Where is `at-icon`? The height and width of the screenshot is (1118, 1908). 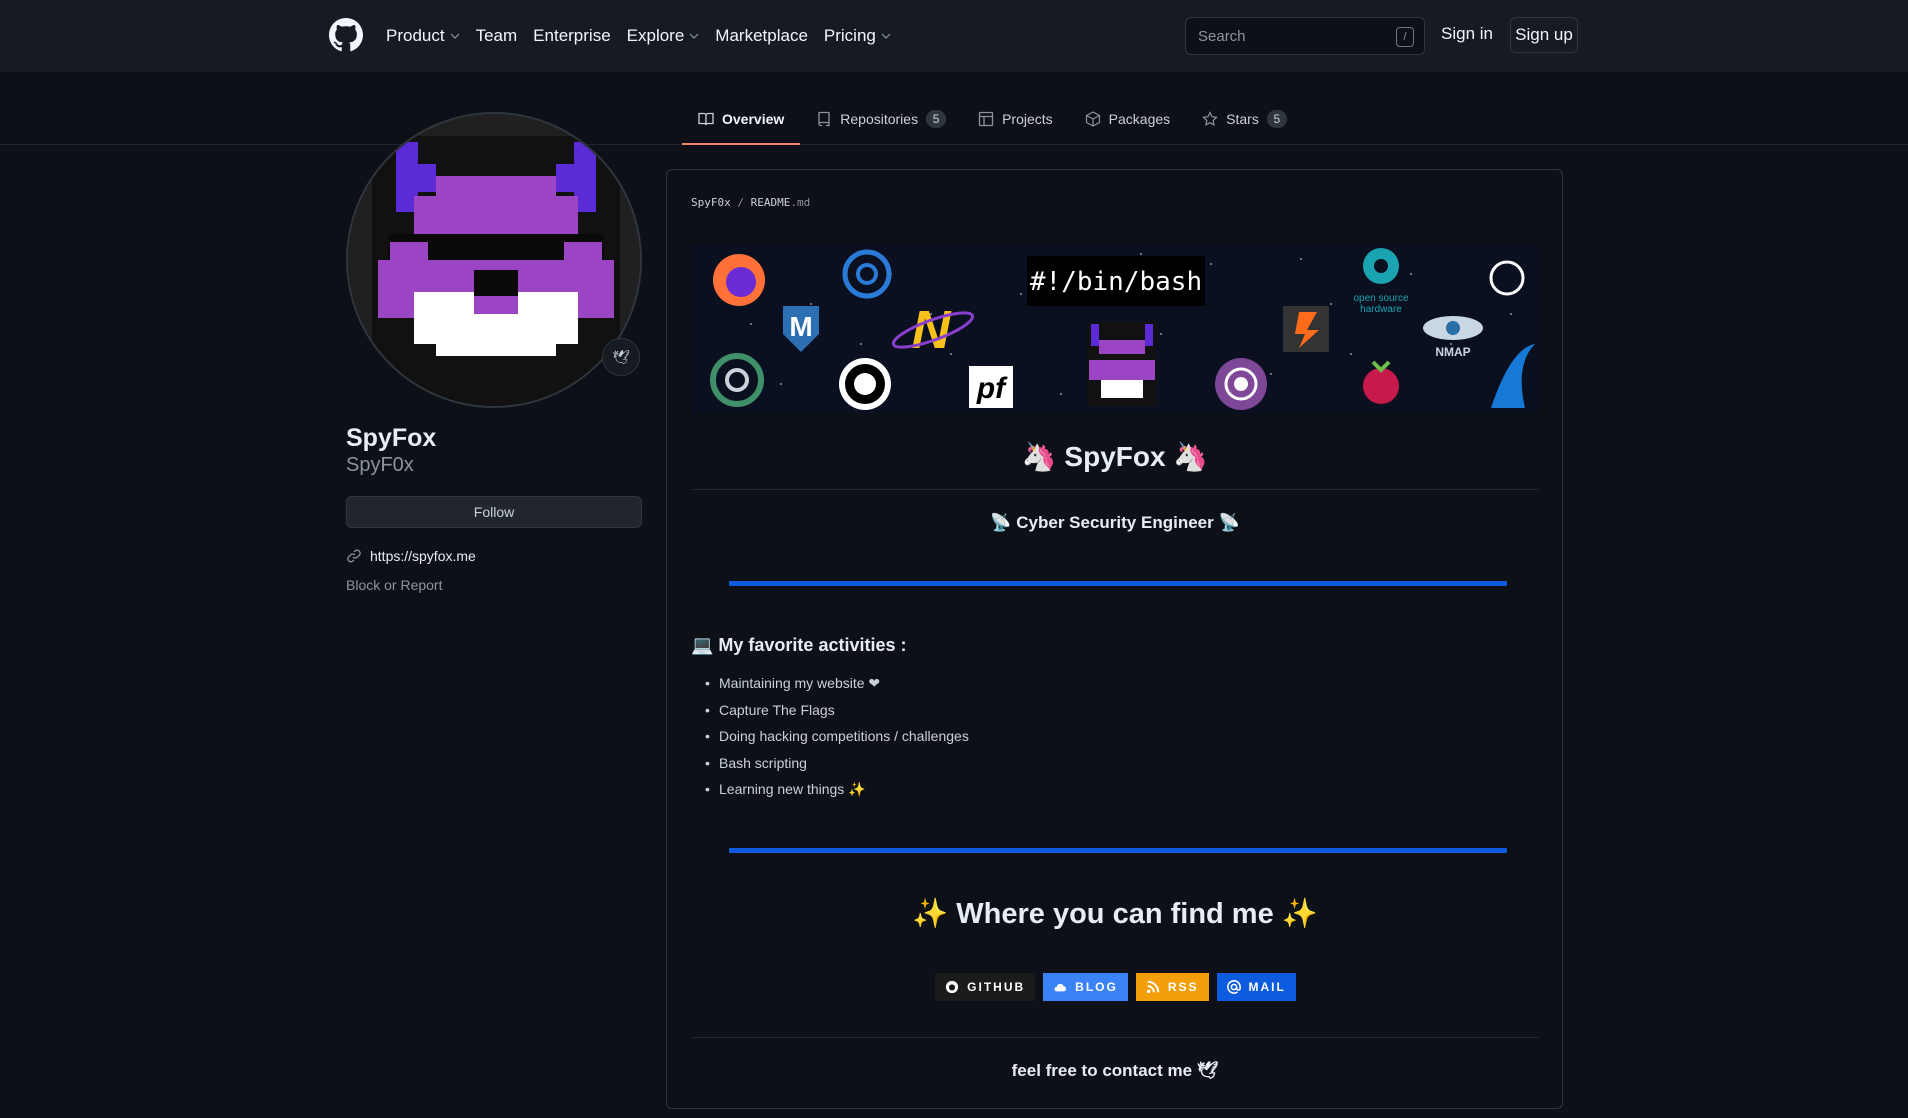 at-icon is located at coordinates (1233, 987).